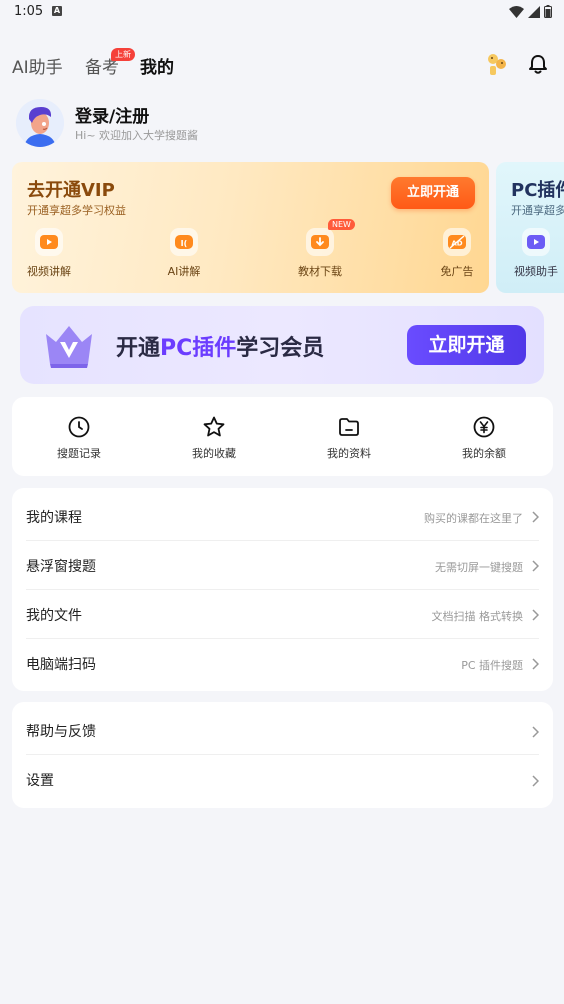 The width and height of the screenshot is (564, 1004). I want to click on tab-mine: 我的, so click(157, 65).